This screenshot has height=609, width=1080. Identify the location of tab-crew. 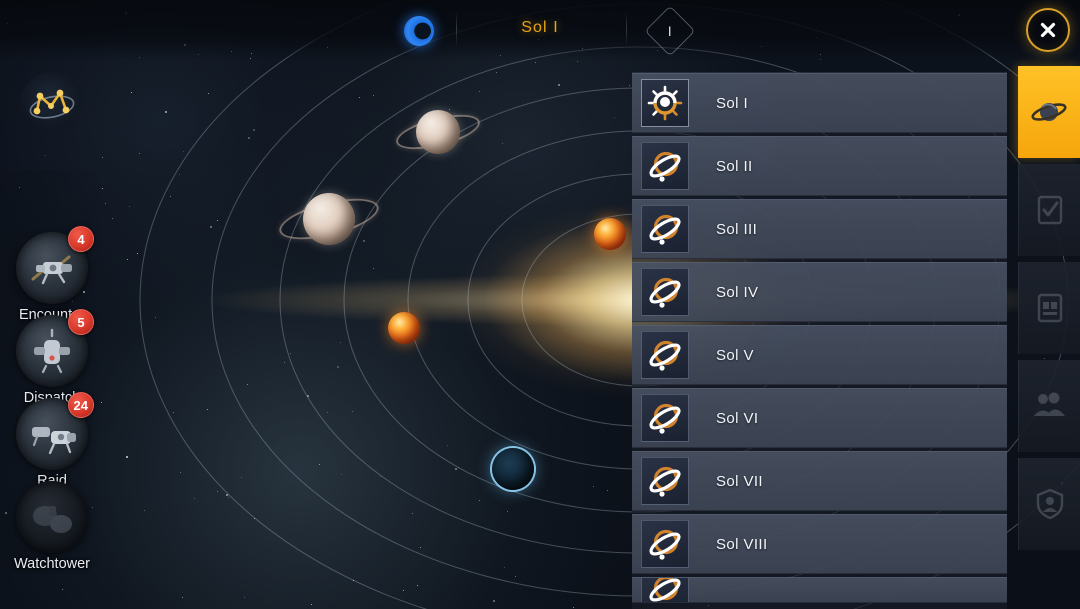
(1049, 406).